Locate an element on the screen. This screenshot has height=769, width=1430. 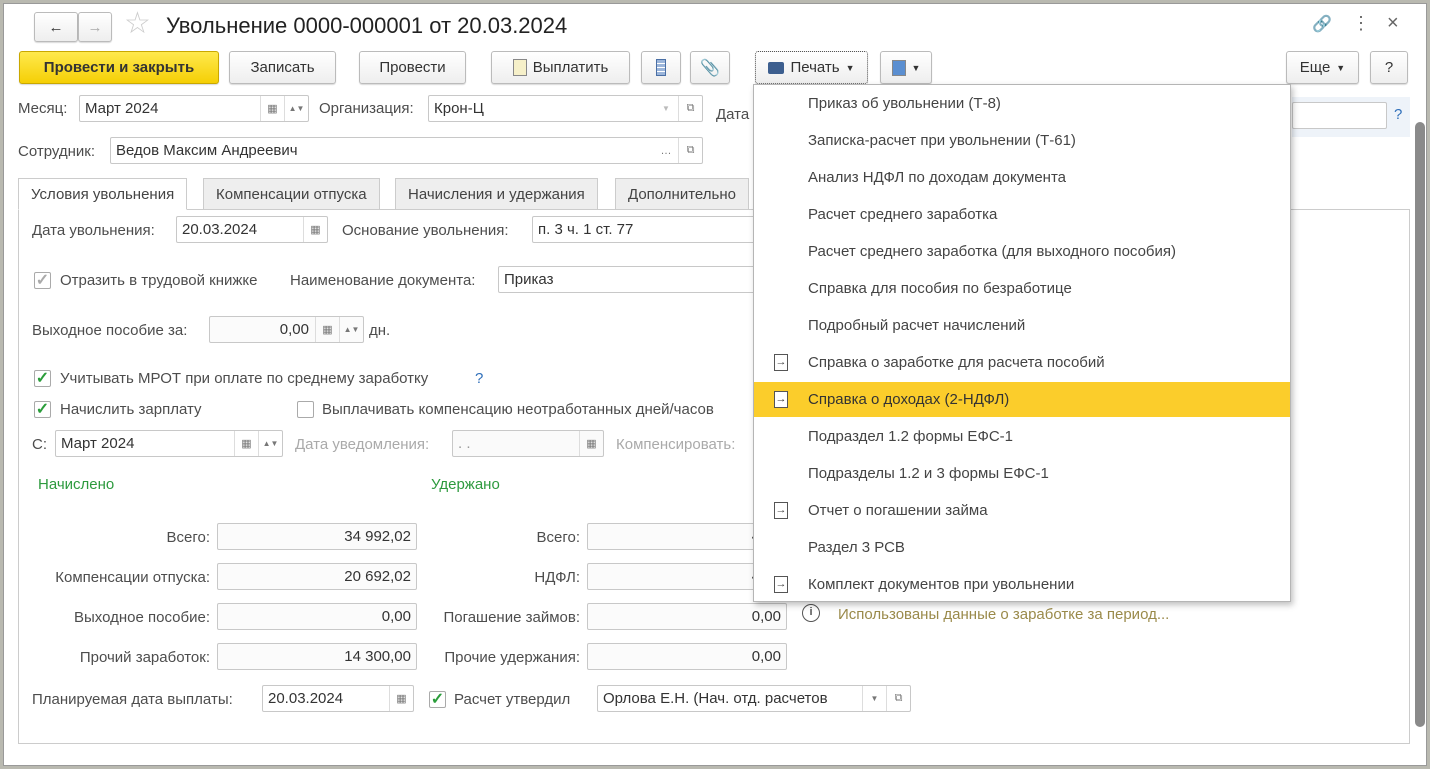
print-menu-item: Раздел 3 РСВ is located at coordinates (1022, 547).